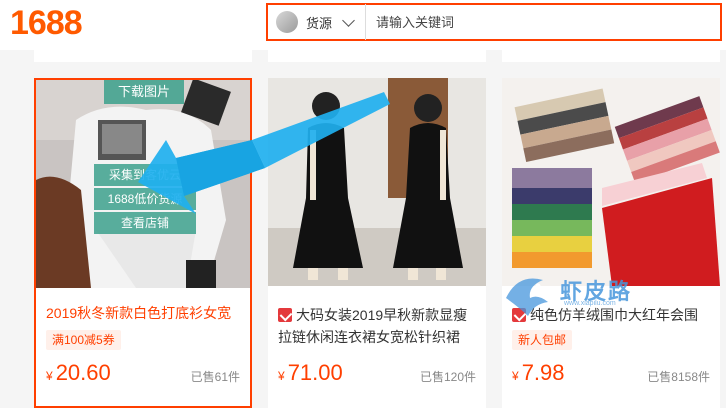  What do you see at coordinates (319, 22) in the screenshot?
I see `source-select-label: 货源` at bounding box center [319, 22].